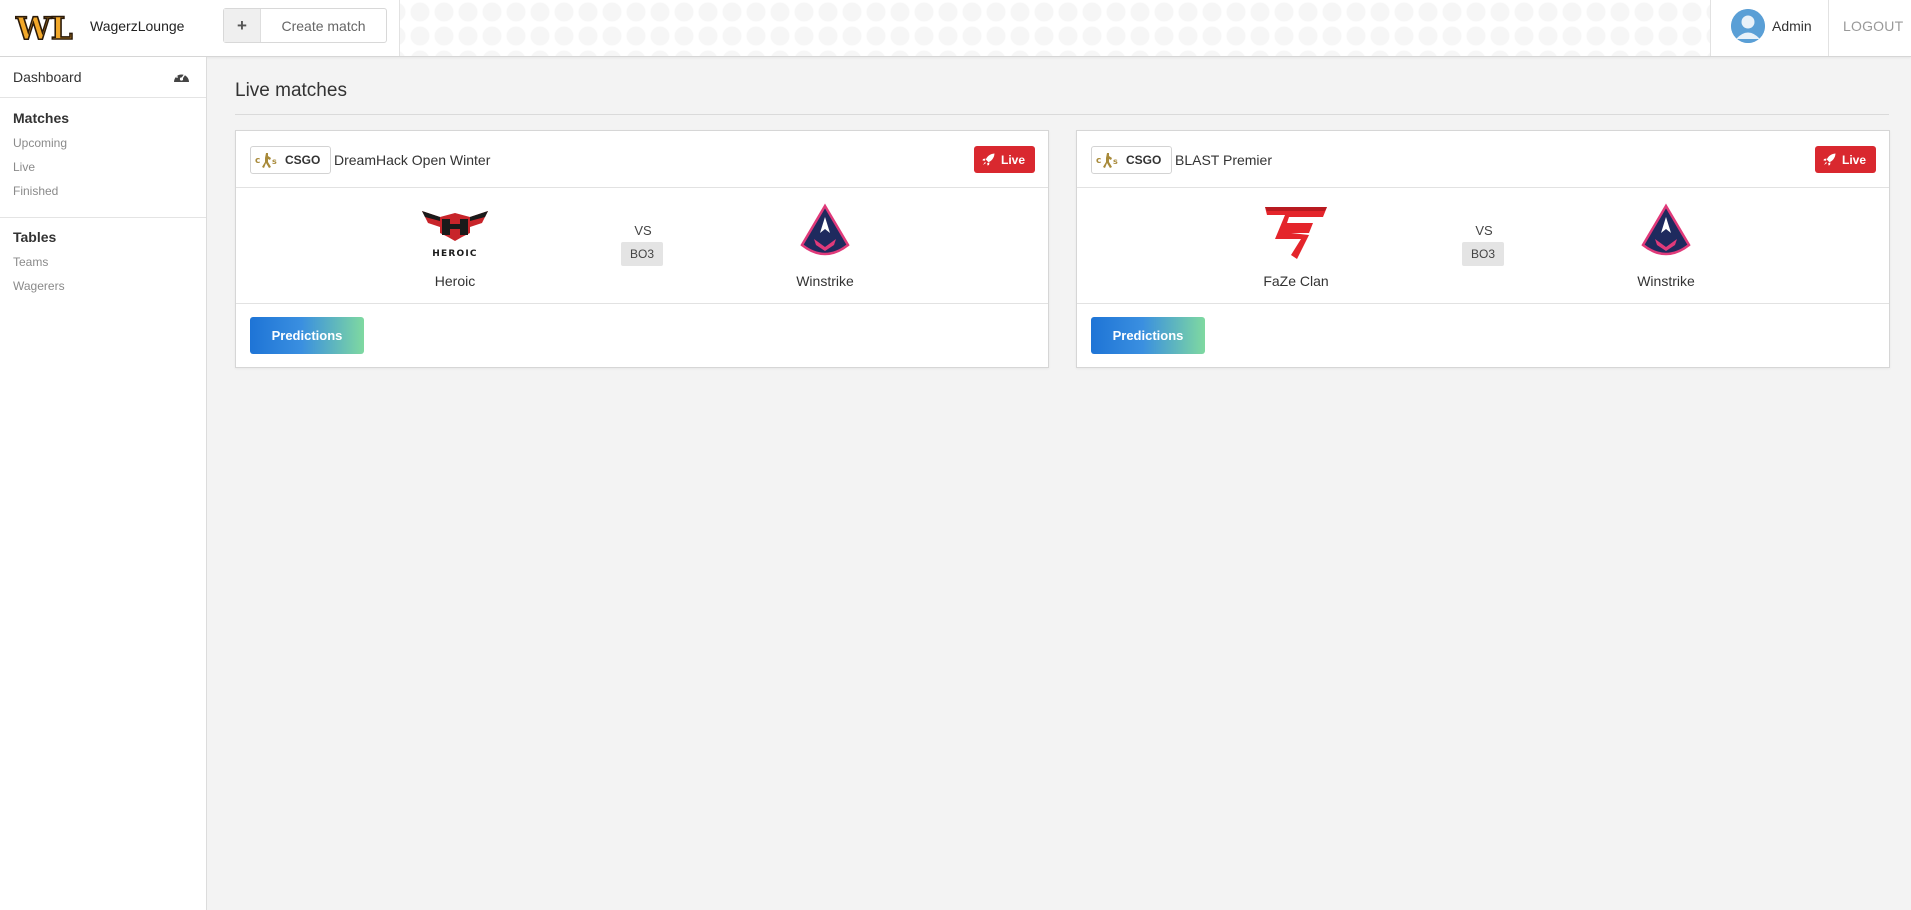  What do you see at coordinates (40, 143) in the screenshot?
I see `sidebar-item-upcoming: Upcoming` at bounding box center [40, 143].